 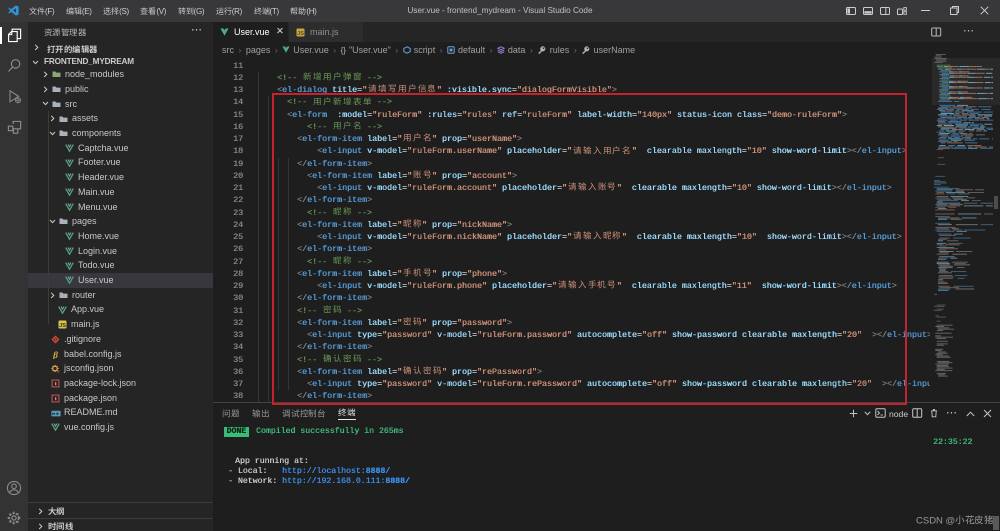 I want to click on svg-text: s, so click(x=58, y=371).